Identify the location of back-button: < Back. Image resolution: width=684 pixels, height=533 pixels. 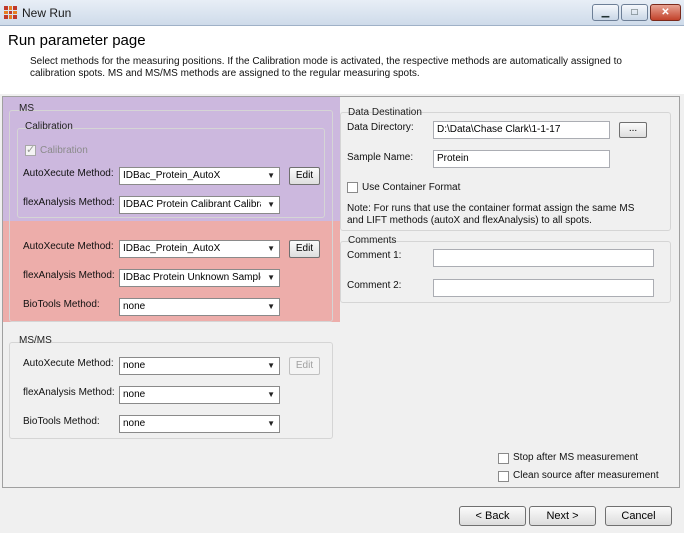
(492, 516).